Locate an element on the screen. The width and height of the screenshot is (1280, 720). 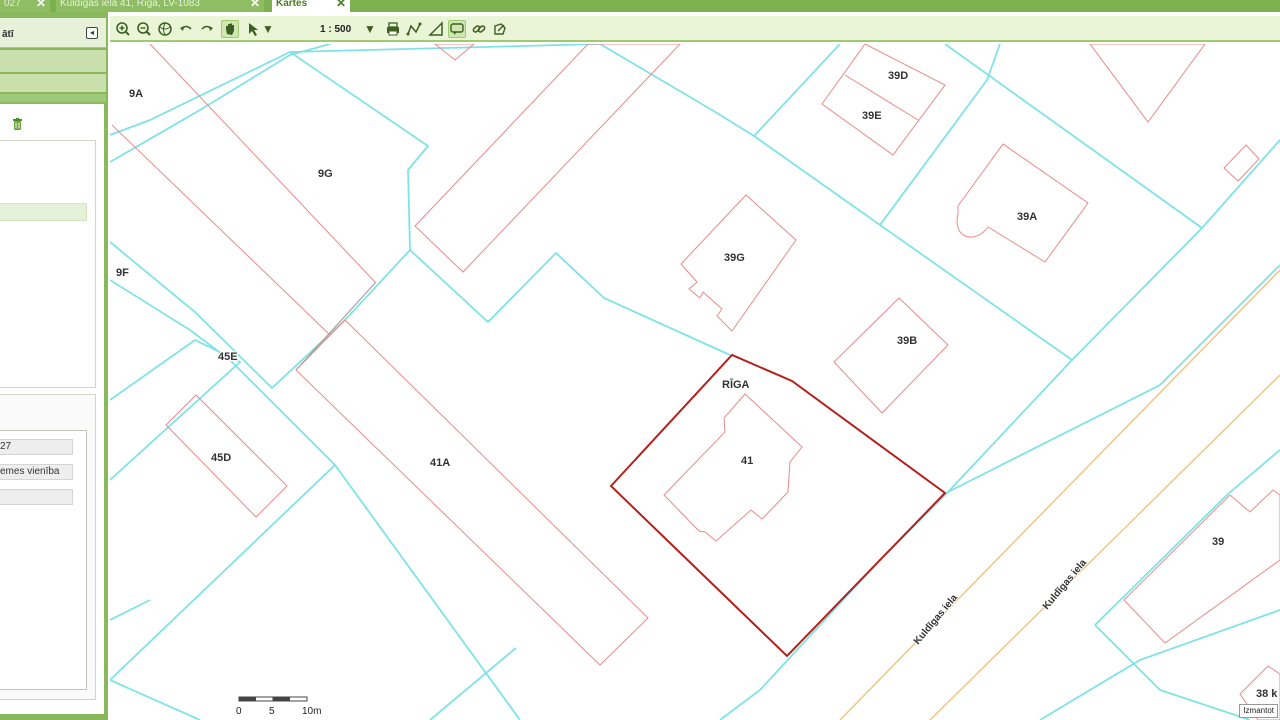
detail-field is located at coordinates (36, 497).